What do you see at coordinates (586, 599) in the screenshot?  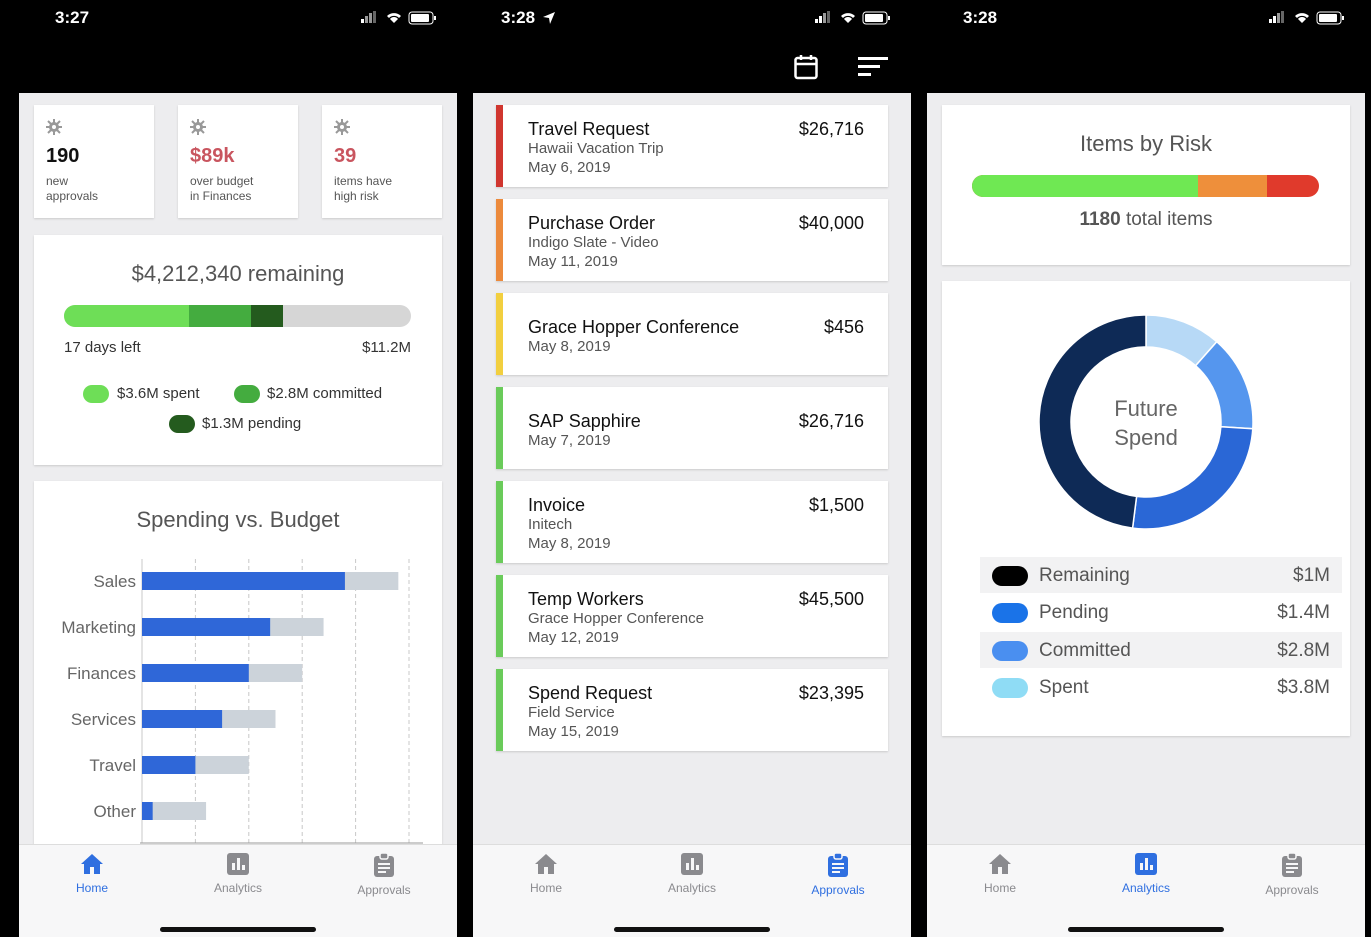 I see `approval-title: Temp Workers` at bounding box center [586, 599].